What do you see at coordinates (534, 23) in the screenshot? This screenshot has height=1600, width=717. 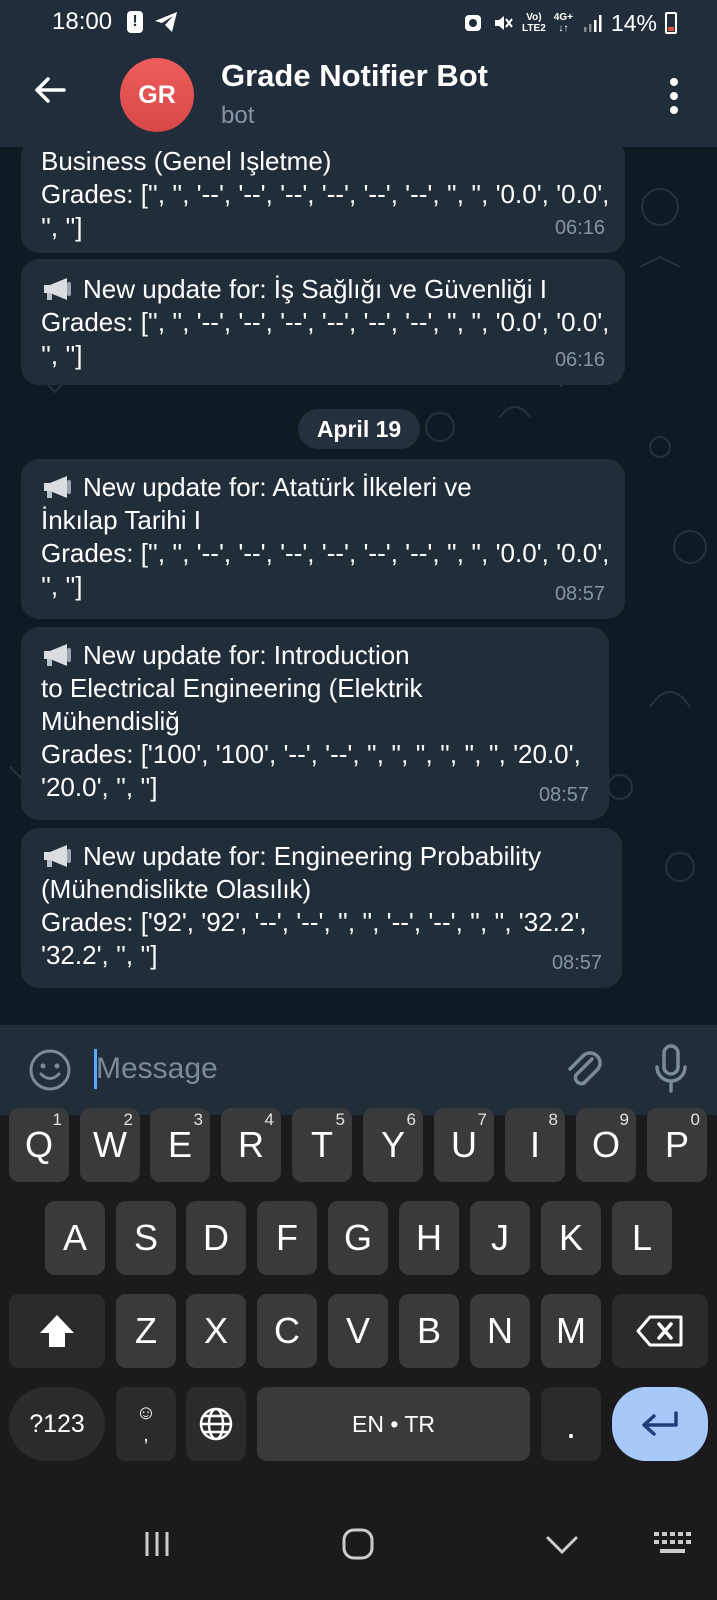 I see `network-label: Vo) LTE2` at bounding box center [534, 23].